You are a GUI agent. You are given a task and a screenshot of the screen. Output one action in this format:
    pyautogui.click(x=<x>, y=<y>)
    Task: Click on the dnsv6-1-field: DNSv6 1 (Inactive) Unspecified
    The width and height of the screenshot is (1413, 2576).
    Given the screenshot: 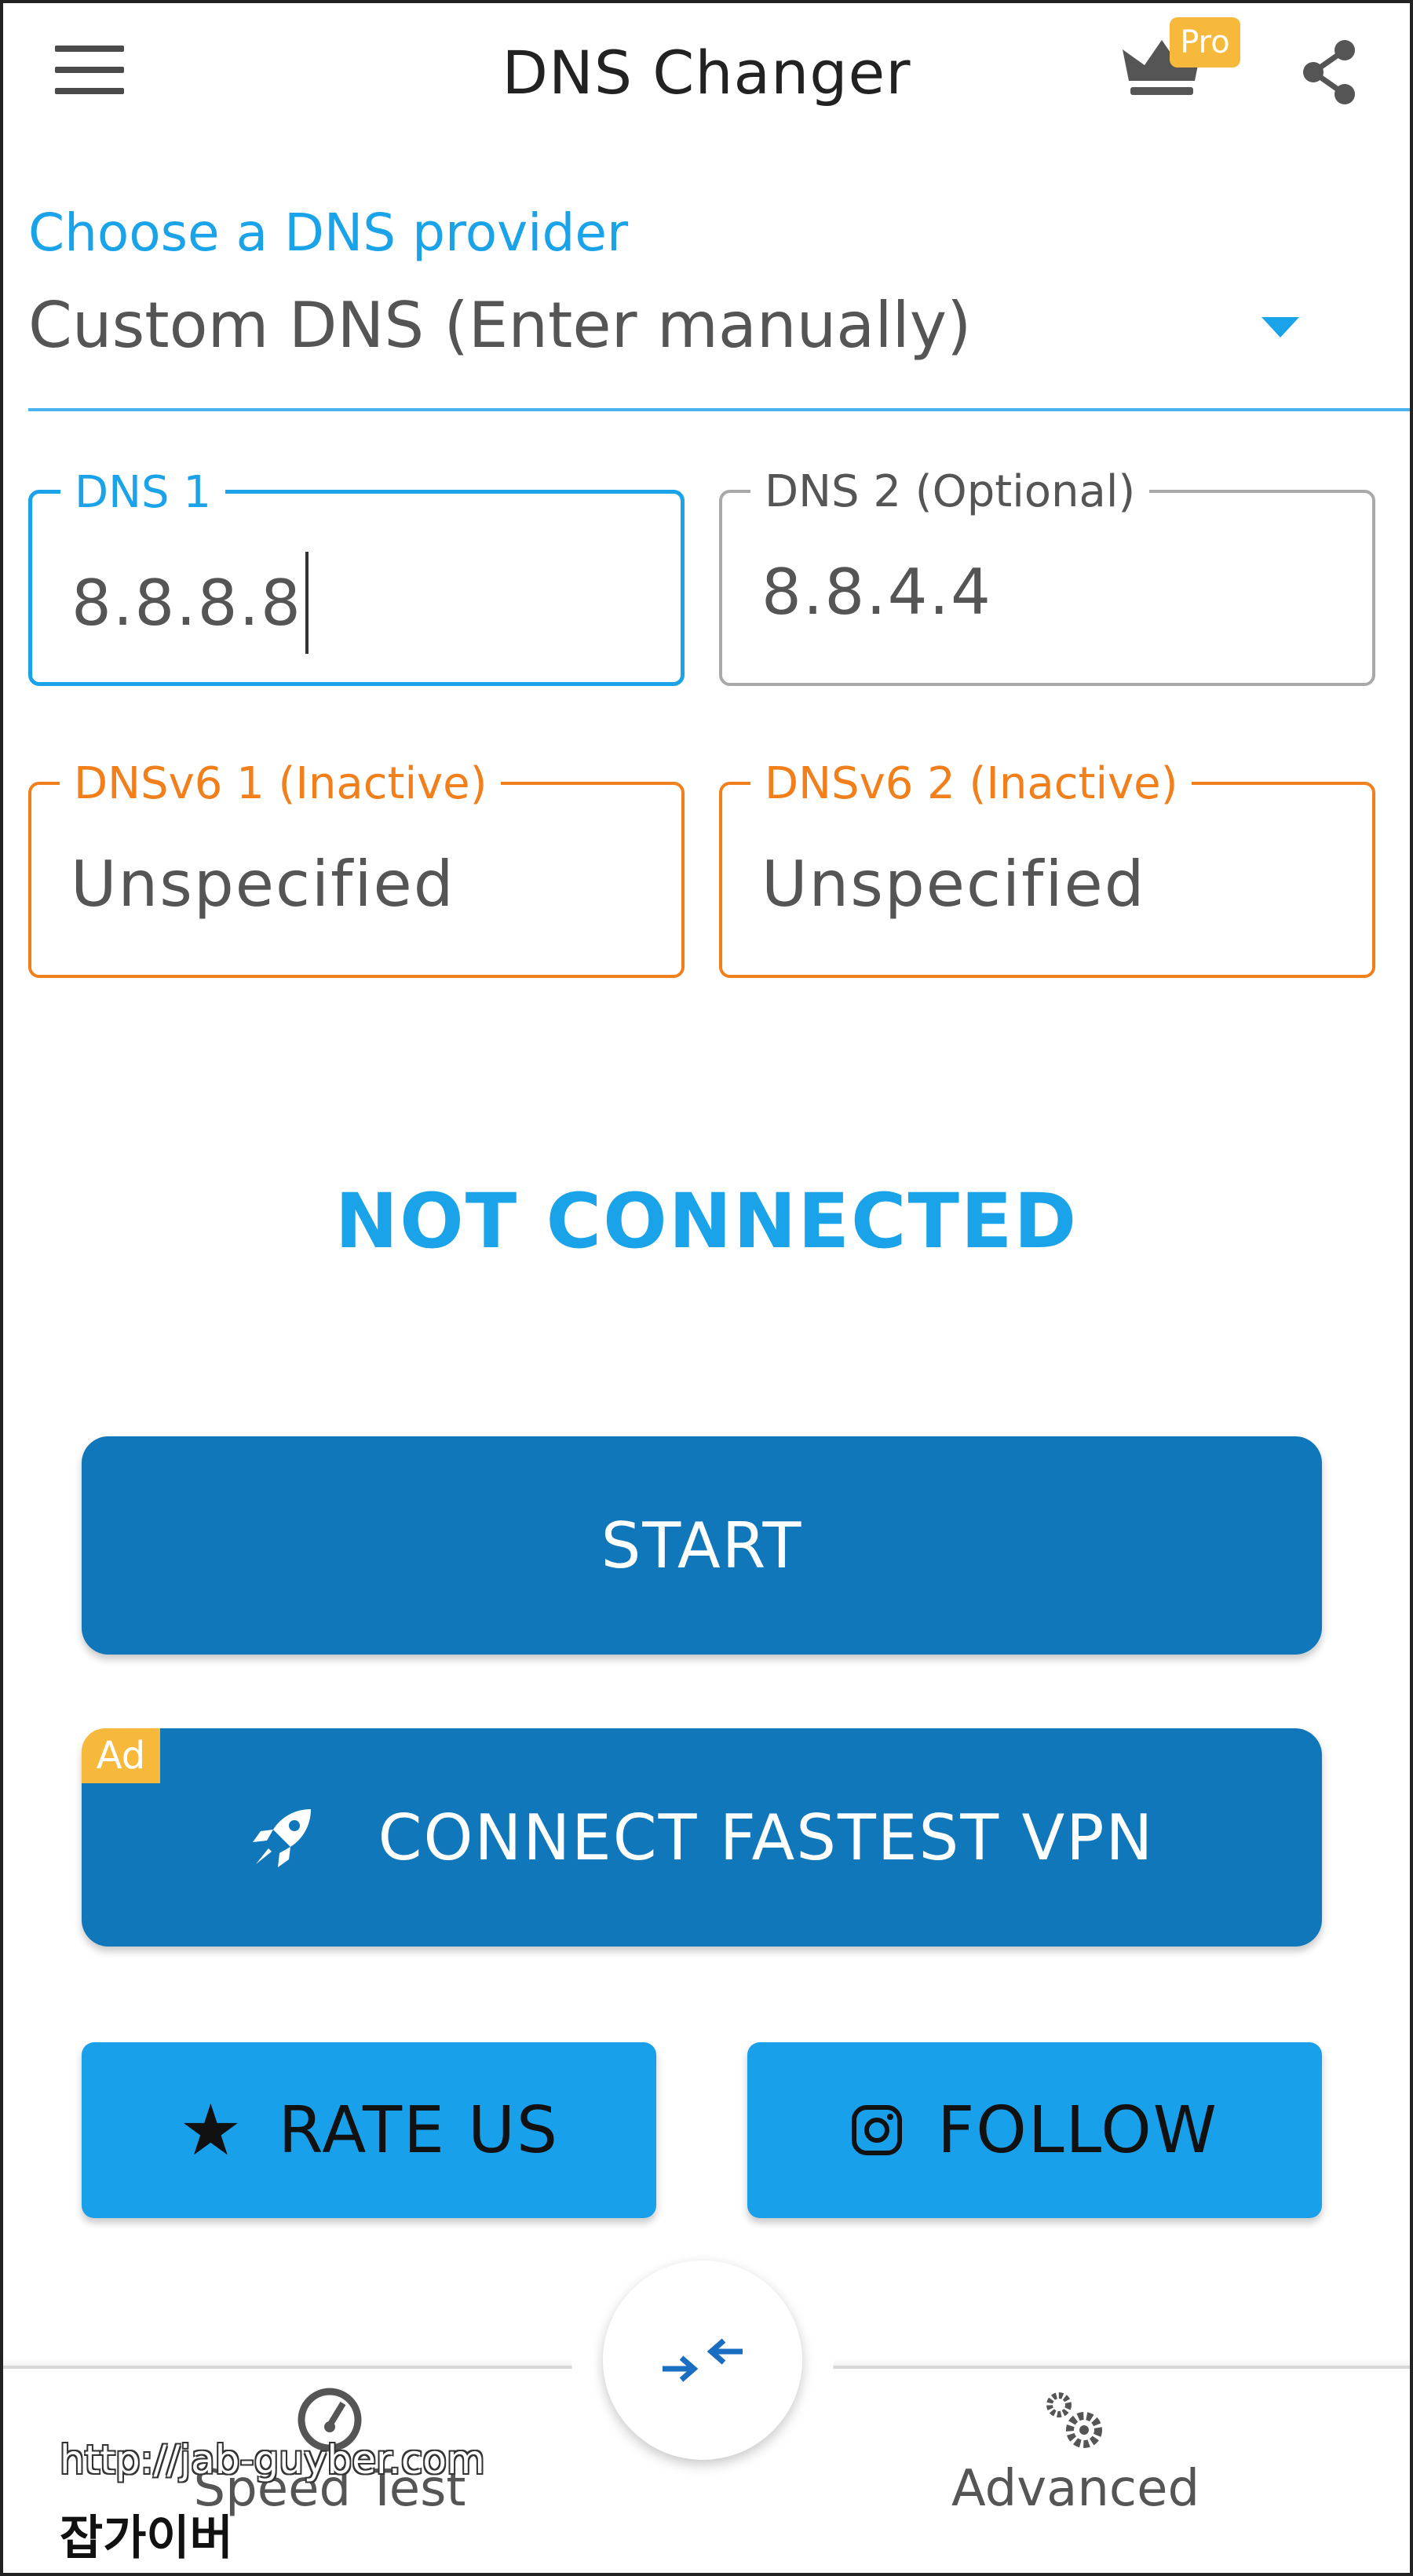 What is the action you would take?
    pyautogui.click(x=356, y=868)
    